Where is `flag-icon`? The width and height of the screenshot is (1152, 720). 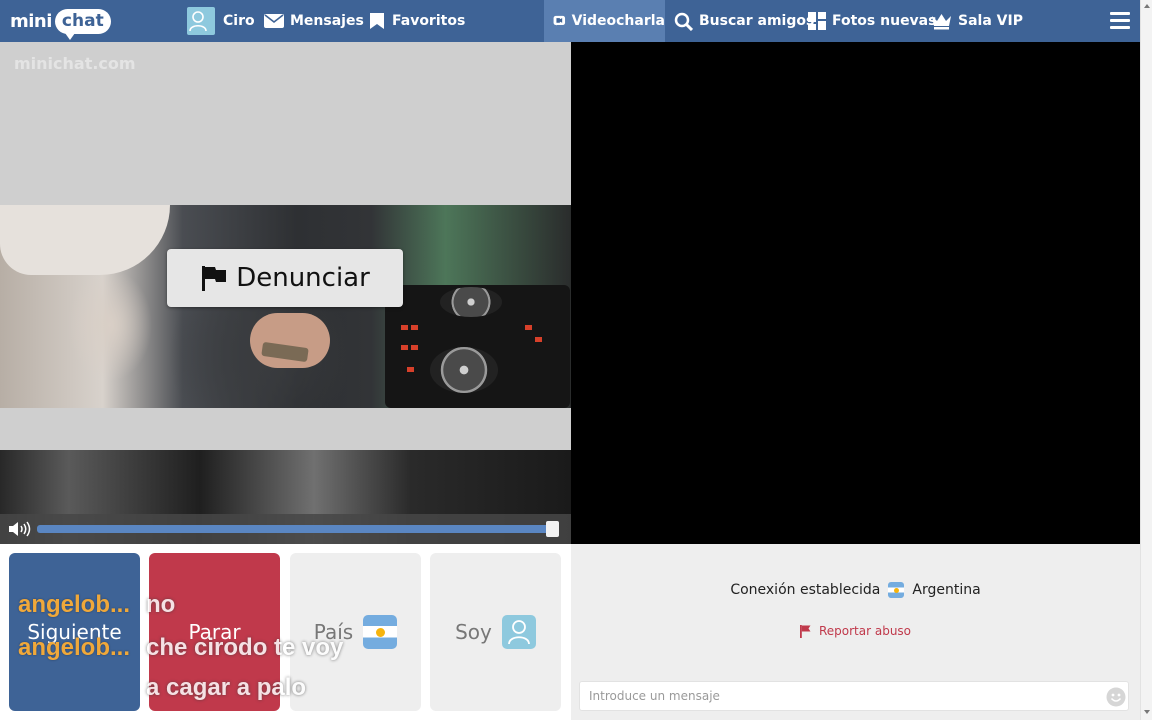
flag-icon is located at coordinates (214, 278).